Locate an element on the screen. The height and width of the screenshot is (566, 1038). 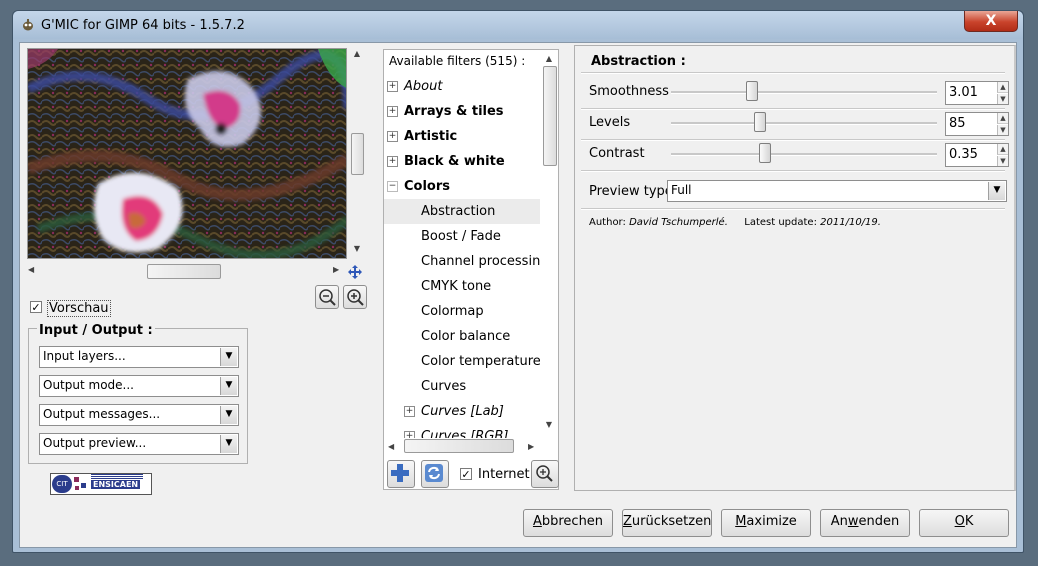
reset-button: Zurücksetzen is located at coordinates (667, 523).